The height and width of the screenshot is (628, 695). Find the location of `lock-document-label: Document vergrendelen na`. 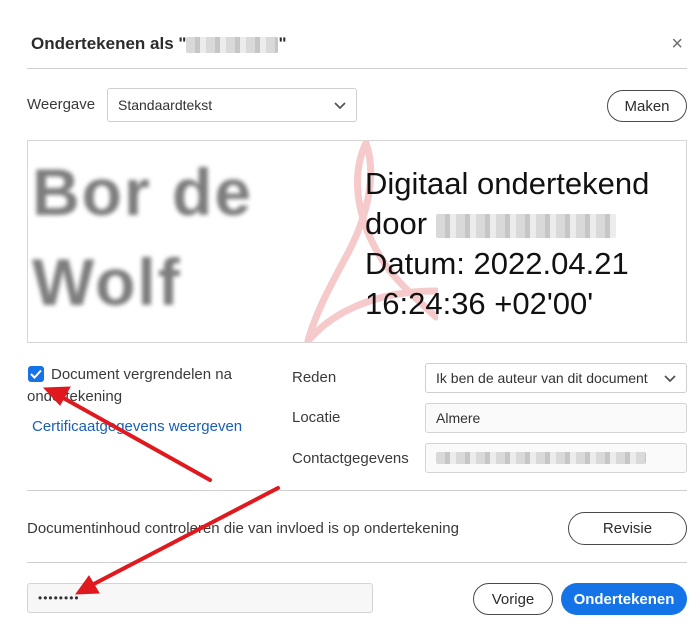

lock-document-label: Document vergrendelen na is located at coordinates (141, 374).